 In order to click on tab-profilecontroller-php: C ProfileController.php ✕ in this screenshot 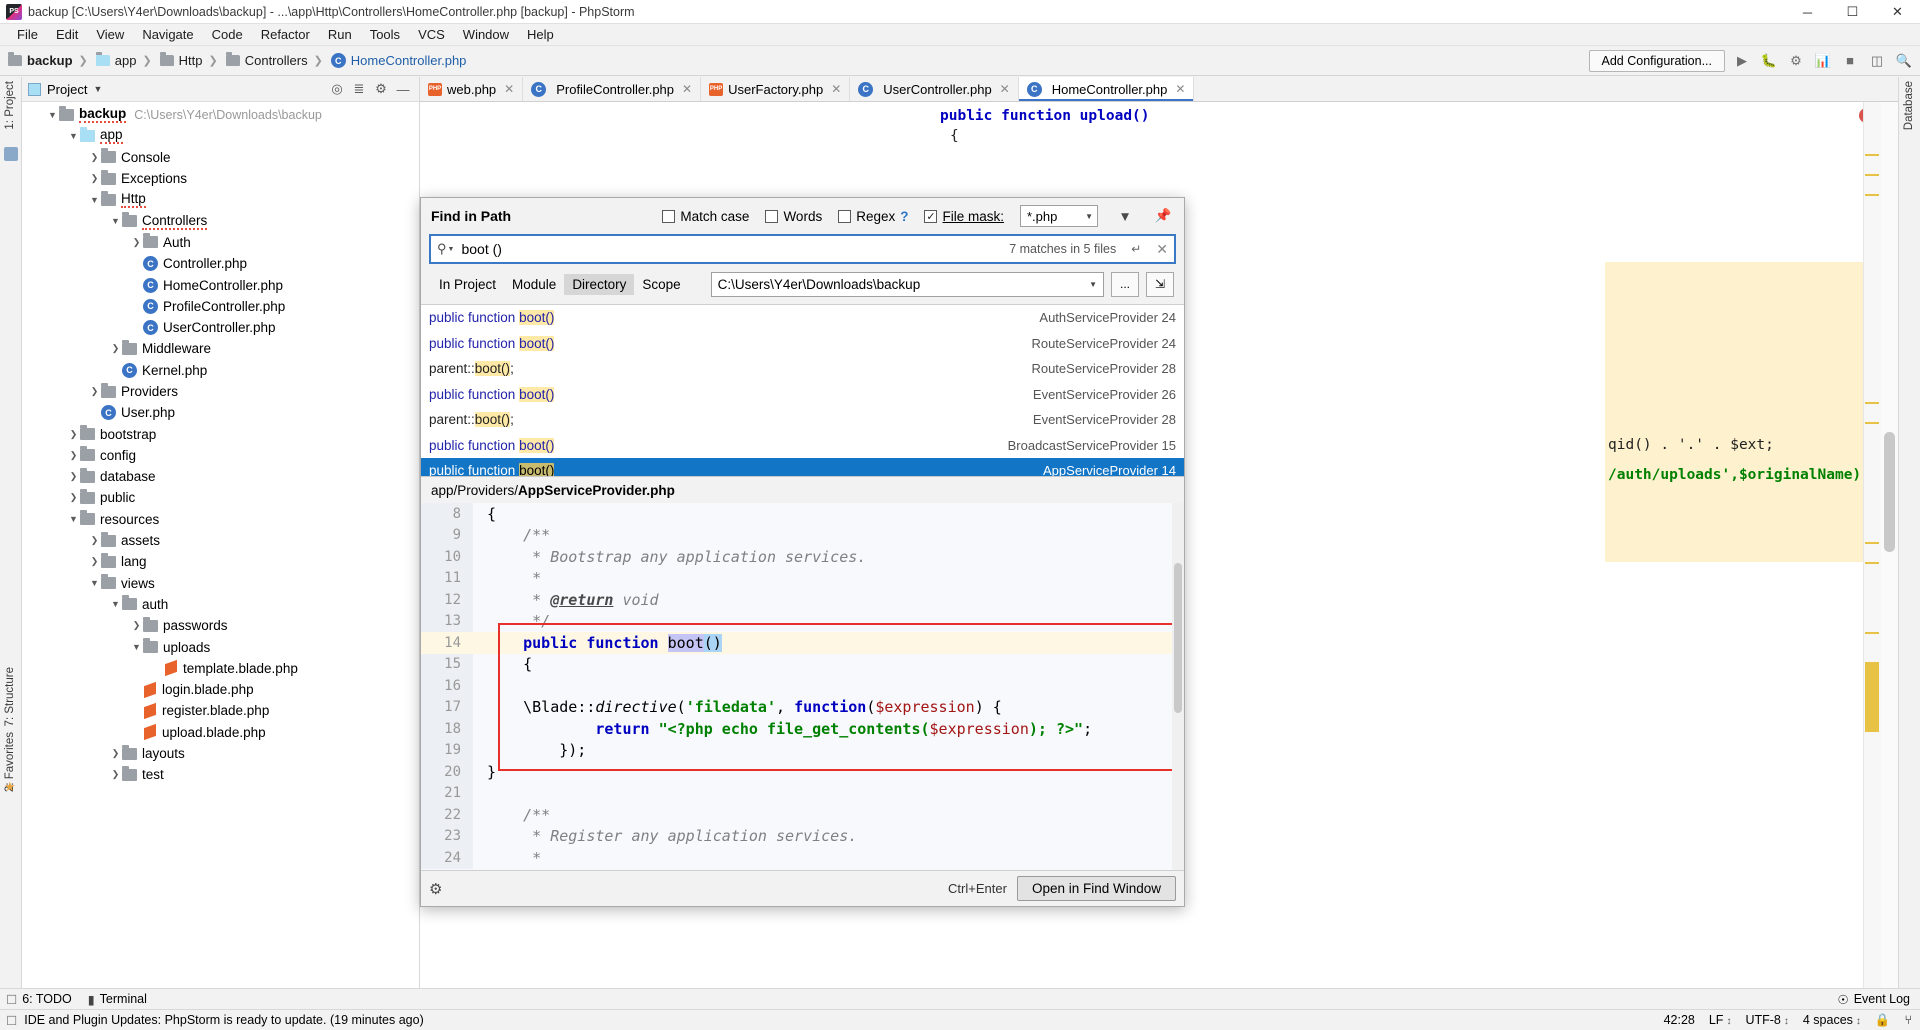, I will do `click(612, 89)`.